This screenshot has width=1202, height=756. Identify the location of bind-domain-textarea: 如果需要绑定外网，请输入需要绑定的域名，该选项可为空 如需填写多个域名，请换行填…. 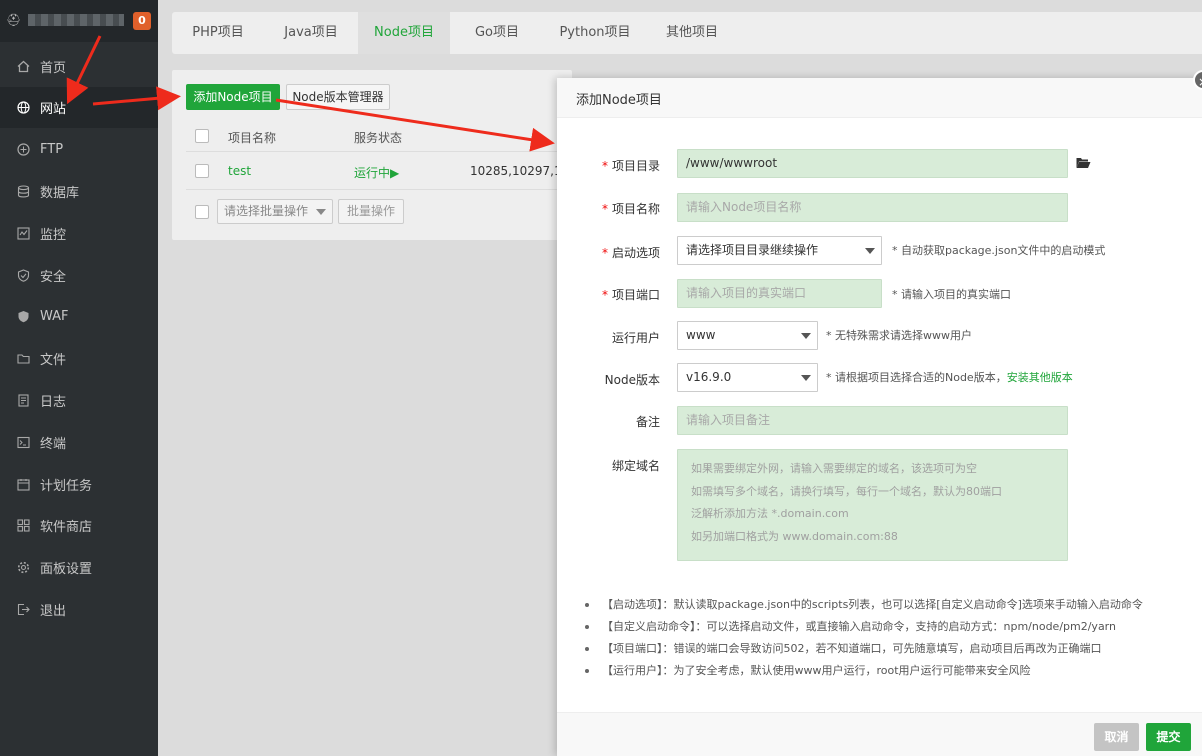
(872, 505).